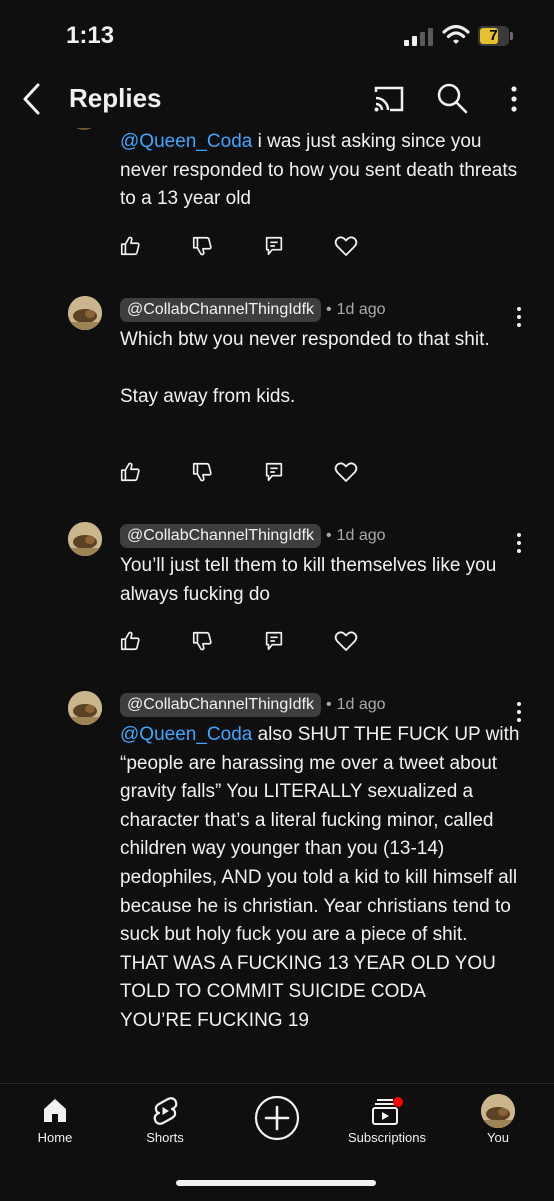 Image resolution: width=554 pixels, height=1201 pixels. What do you see at coordinates (389, 99) in the screenshot?
I see `cast-icon` at bounding box center [389, 99].